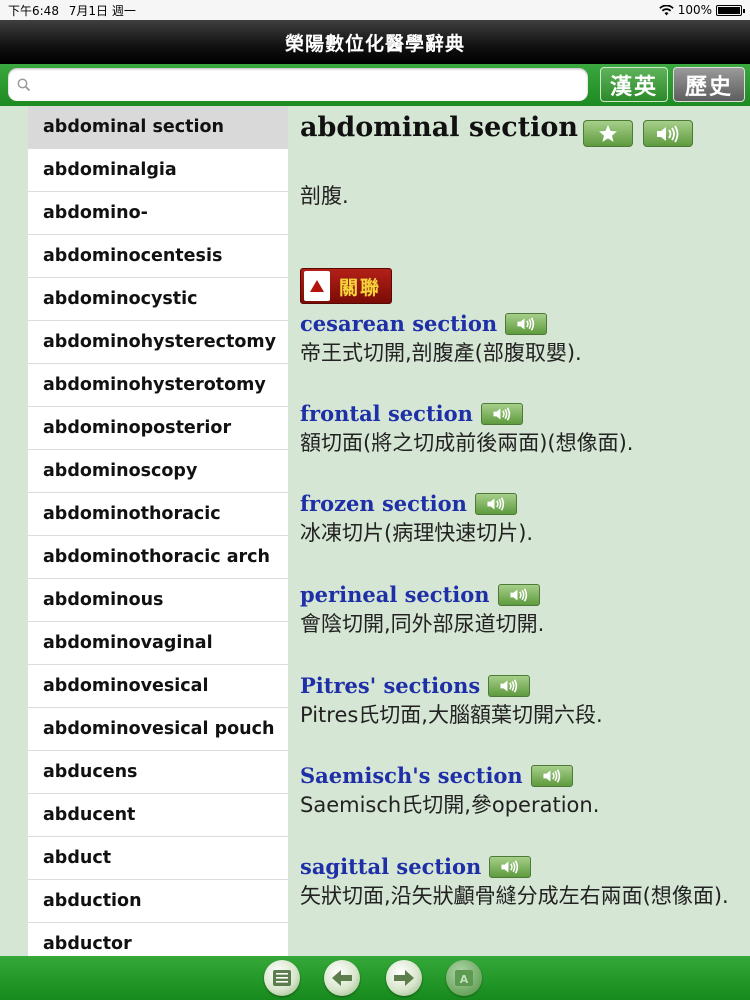 Image resolution: width=750 pixels, height=1000 pixels. I want to click on font-size-button: A, so click(464, 978).